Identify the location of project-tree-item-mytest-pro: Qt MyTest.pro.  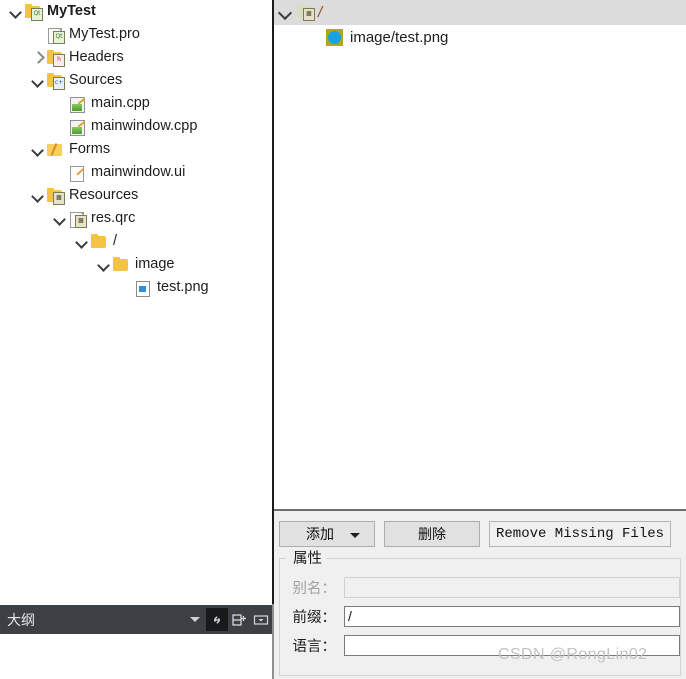
(136, 34).